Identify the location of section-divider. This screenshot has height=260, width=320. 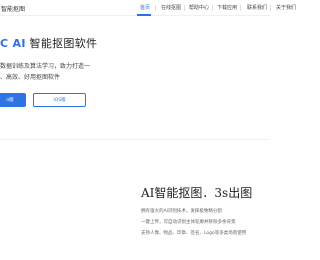
(135, 139).